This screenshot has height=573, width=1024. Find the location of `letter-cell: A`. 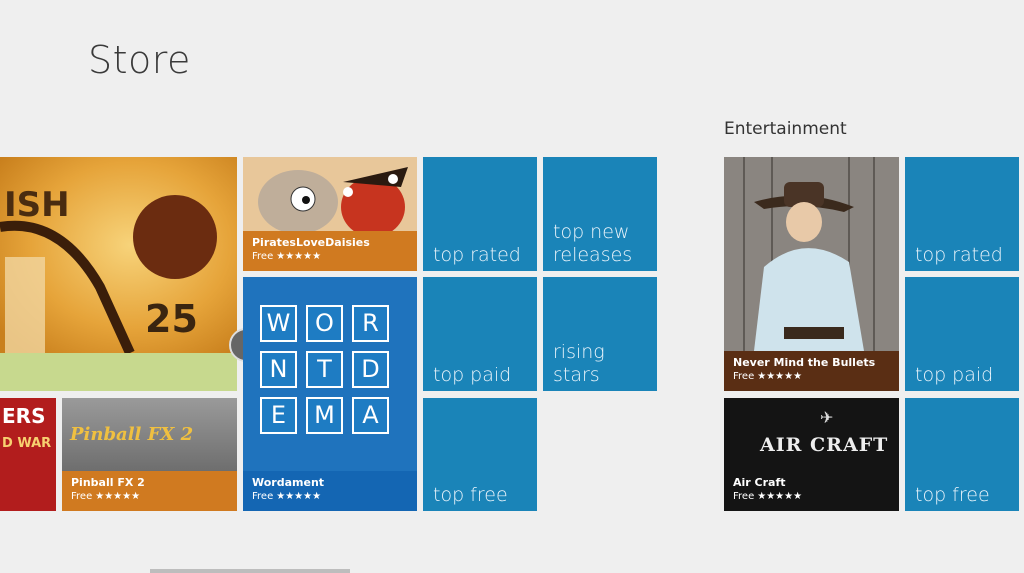

letter-cell: A is located at coordinates (370, 415).